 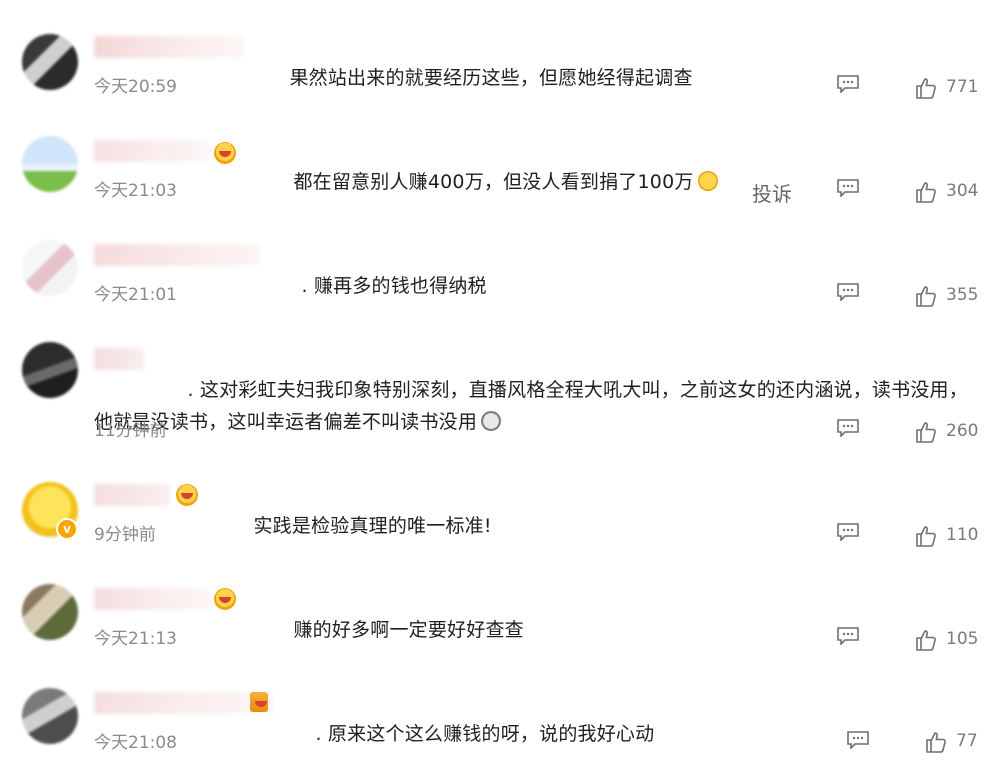 I want to click on like-count: 110, so click(x=962, y=535).